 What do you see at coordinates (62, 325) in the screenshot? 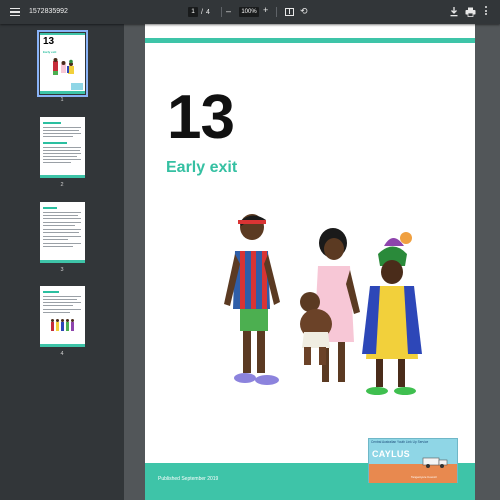
I see `thumbnail-figures` at bounding box center [62, 325].